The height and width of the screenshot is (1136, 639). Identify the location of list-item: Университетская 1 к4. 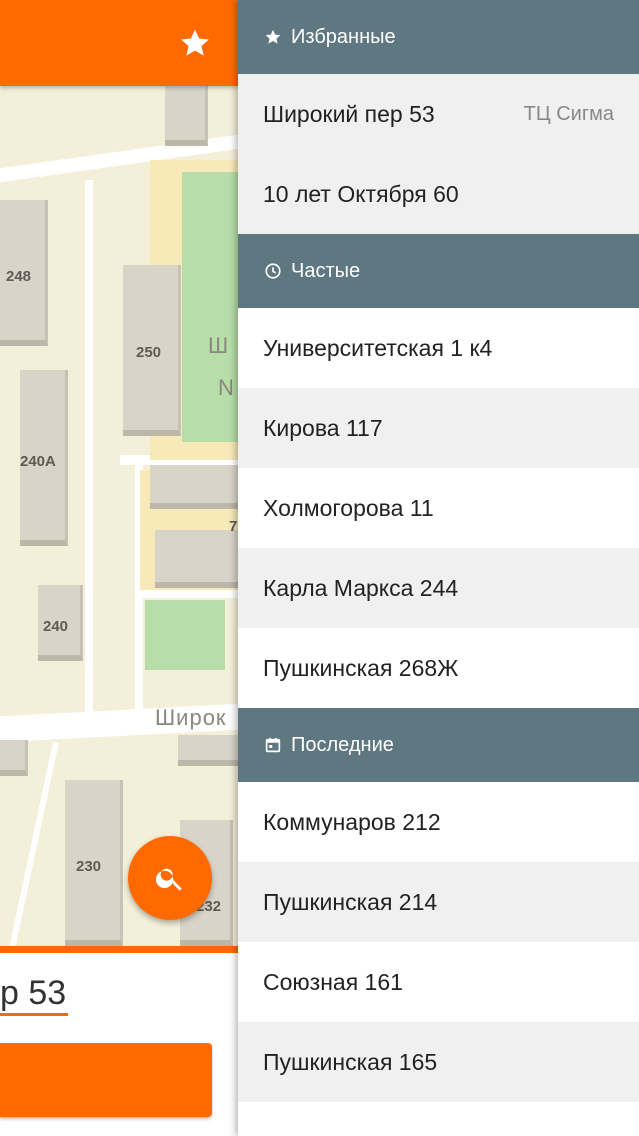
(438, 348).